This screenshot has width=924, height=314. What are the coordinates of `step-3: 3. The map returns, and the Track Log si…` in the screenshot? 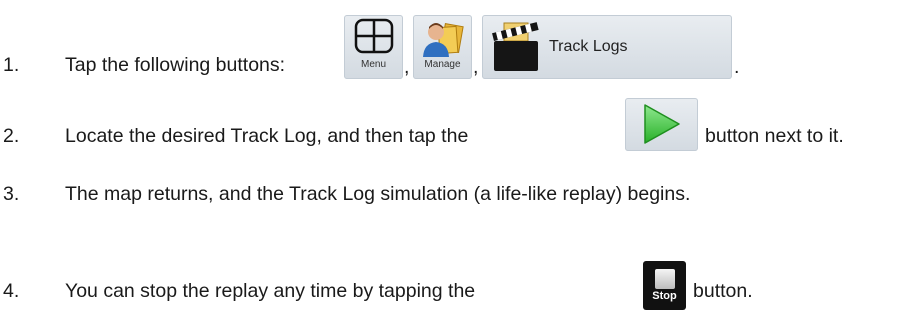 It's located at (462, 198).